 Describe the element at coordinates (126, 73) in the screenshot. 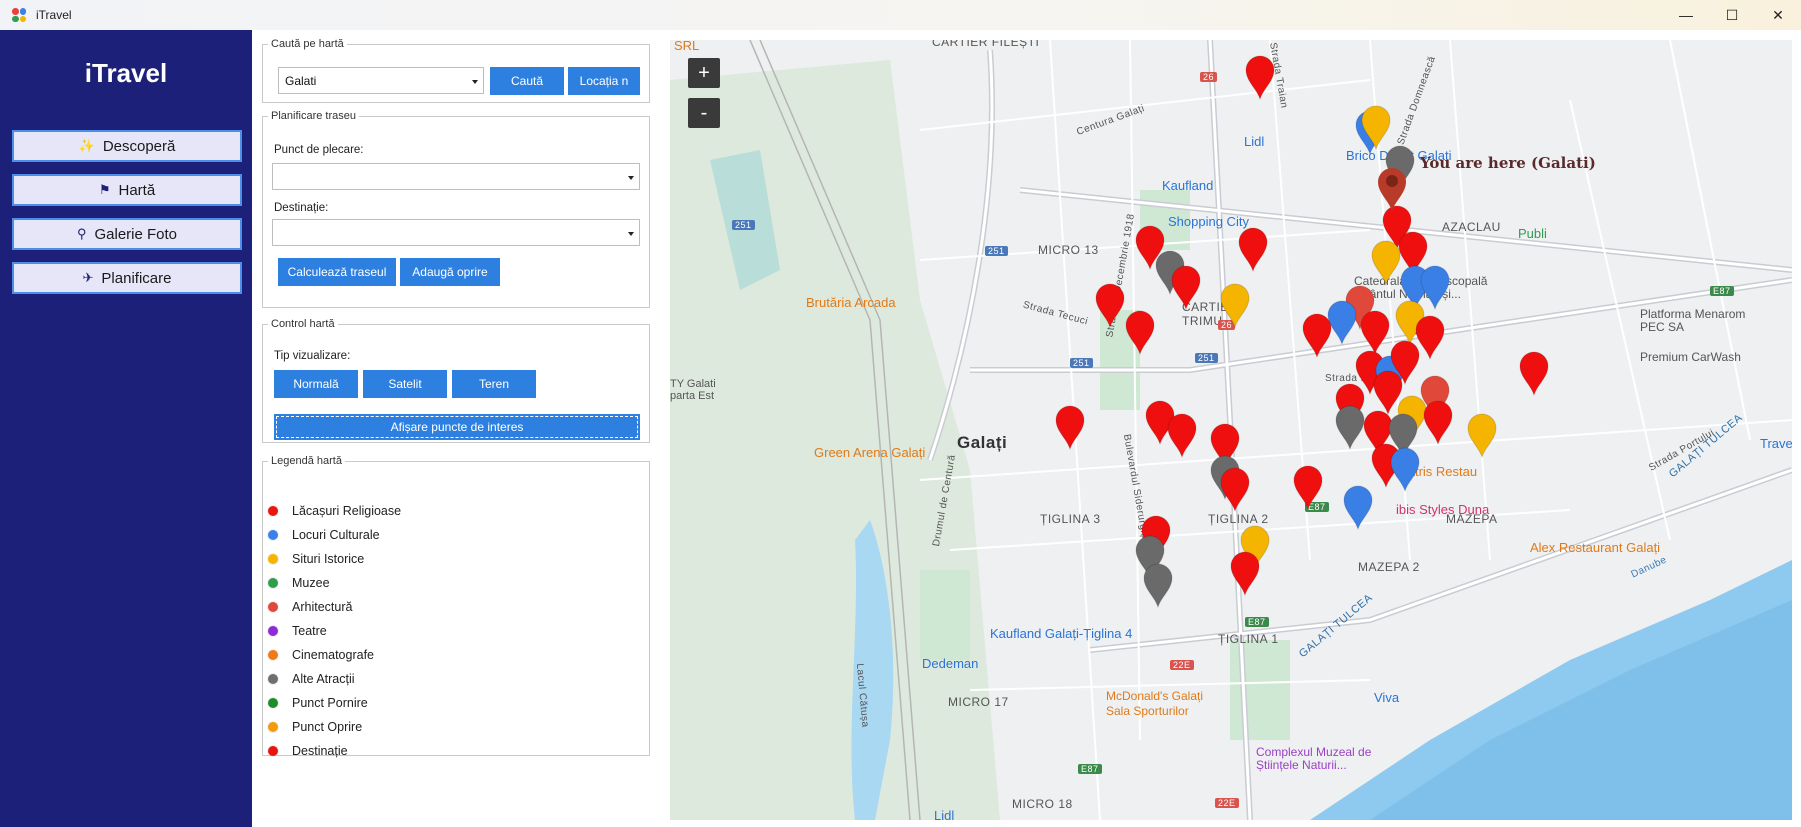

I see `brand-title: iTravel` at that location.